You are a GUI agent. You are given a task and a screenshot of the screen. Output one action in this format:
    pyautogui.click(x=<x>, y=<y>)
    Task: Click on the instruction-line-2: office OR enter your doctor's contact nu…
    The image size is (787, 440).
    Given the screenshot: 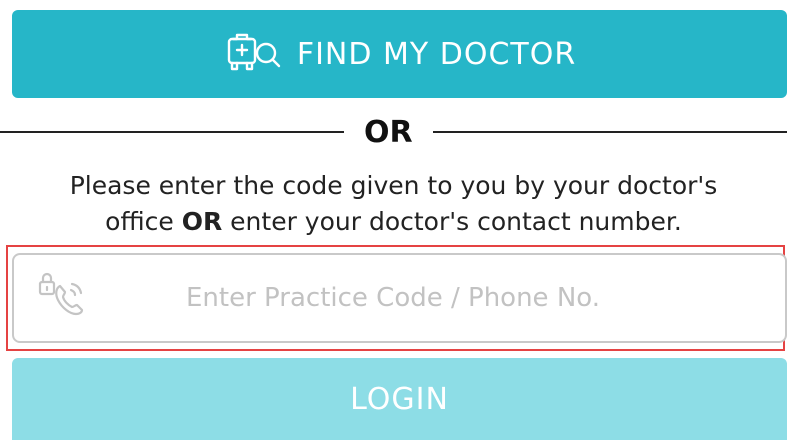 What is the action you would take?
    pyautogui.click(x=393, y=222)
    